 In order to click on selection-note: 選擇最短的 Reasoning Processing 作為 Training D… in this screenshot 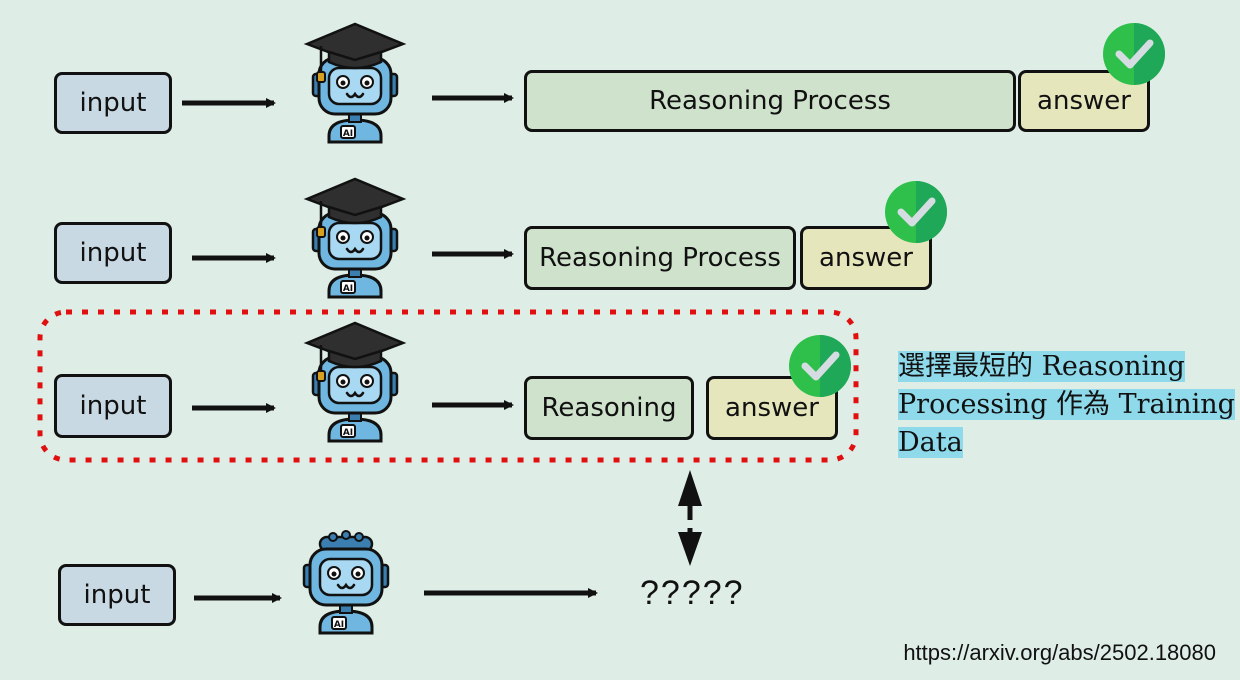, I will do `click(1068, 405)`.